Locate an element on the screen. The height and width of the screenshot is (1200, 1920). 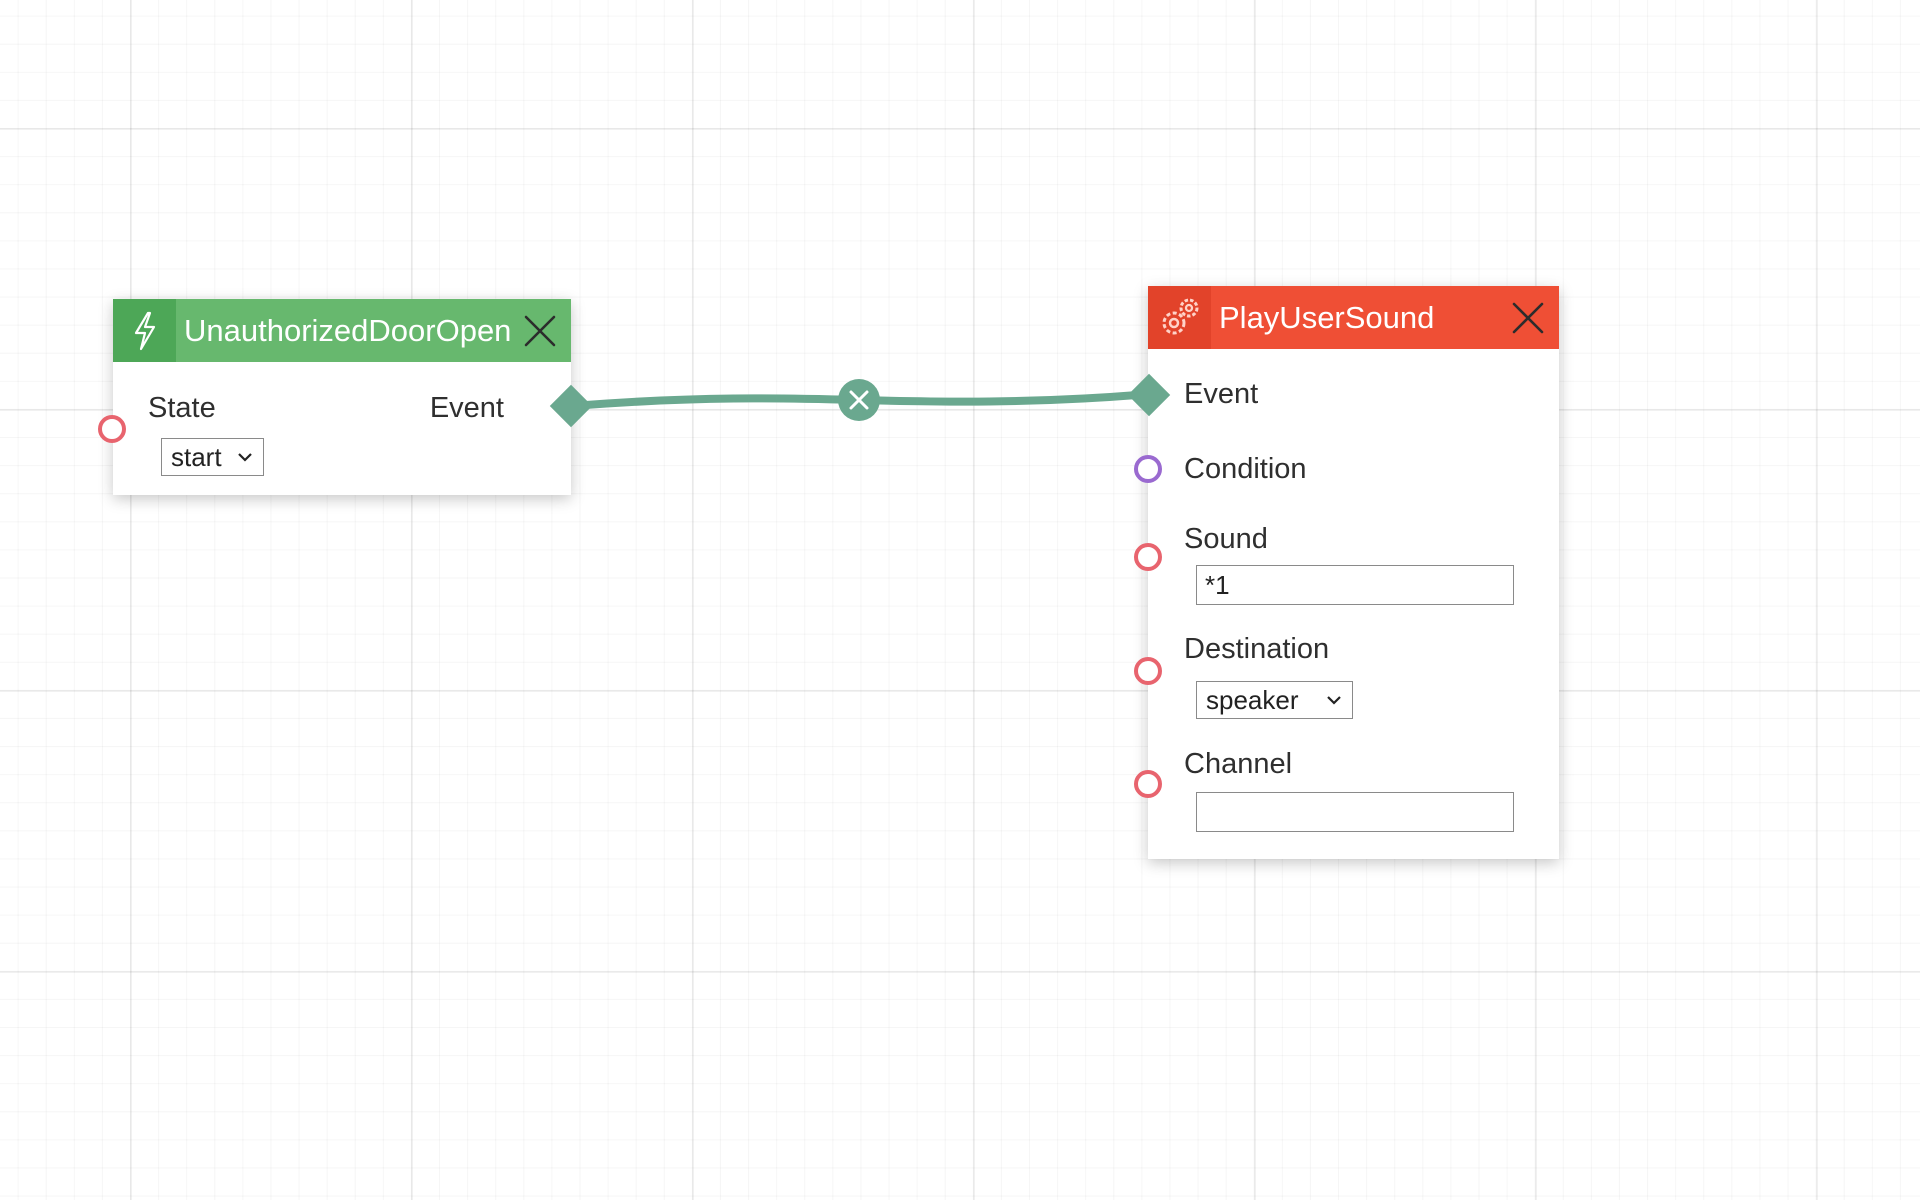
lightning-bolt-icon is located at coordinates (144, 330).